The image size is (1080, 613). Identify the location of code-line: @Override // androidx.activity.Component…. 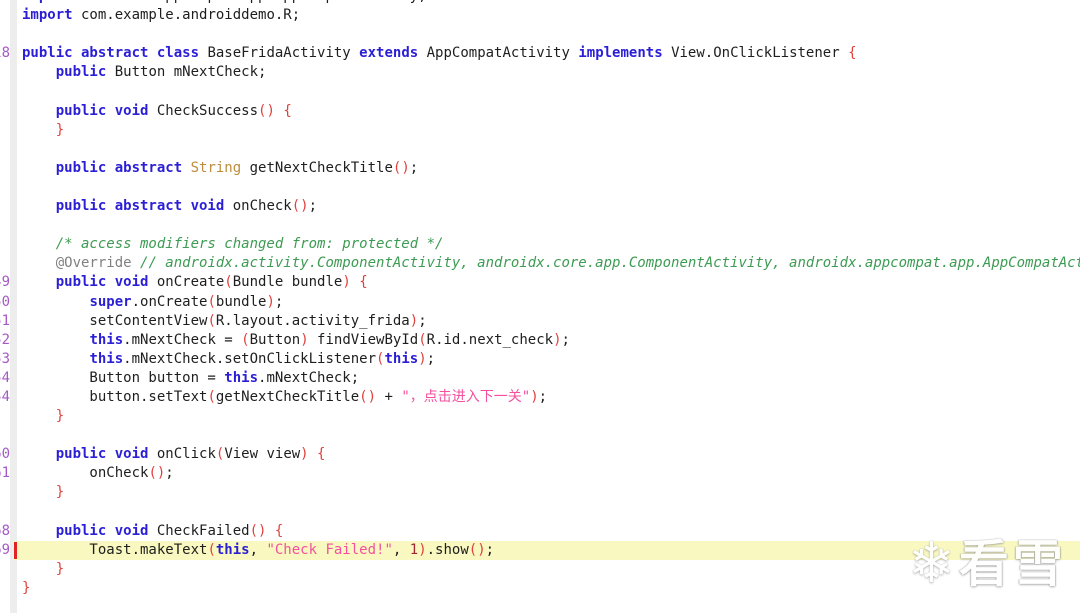
(540, 263).